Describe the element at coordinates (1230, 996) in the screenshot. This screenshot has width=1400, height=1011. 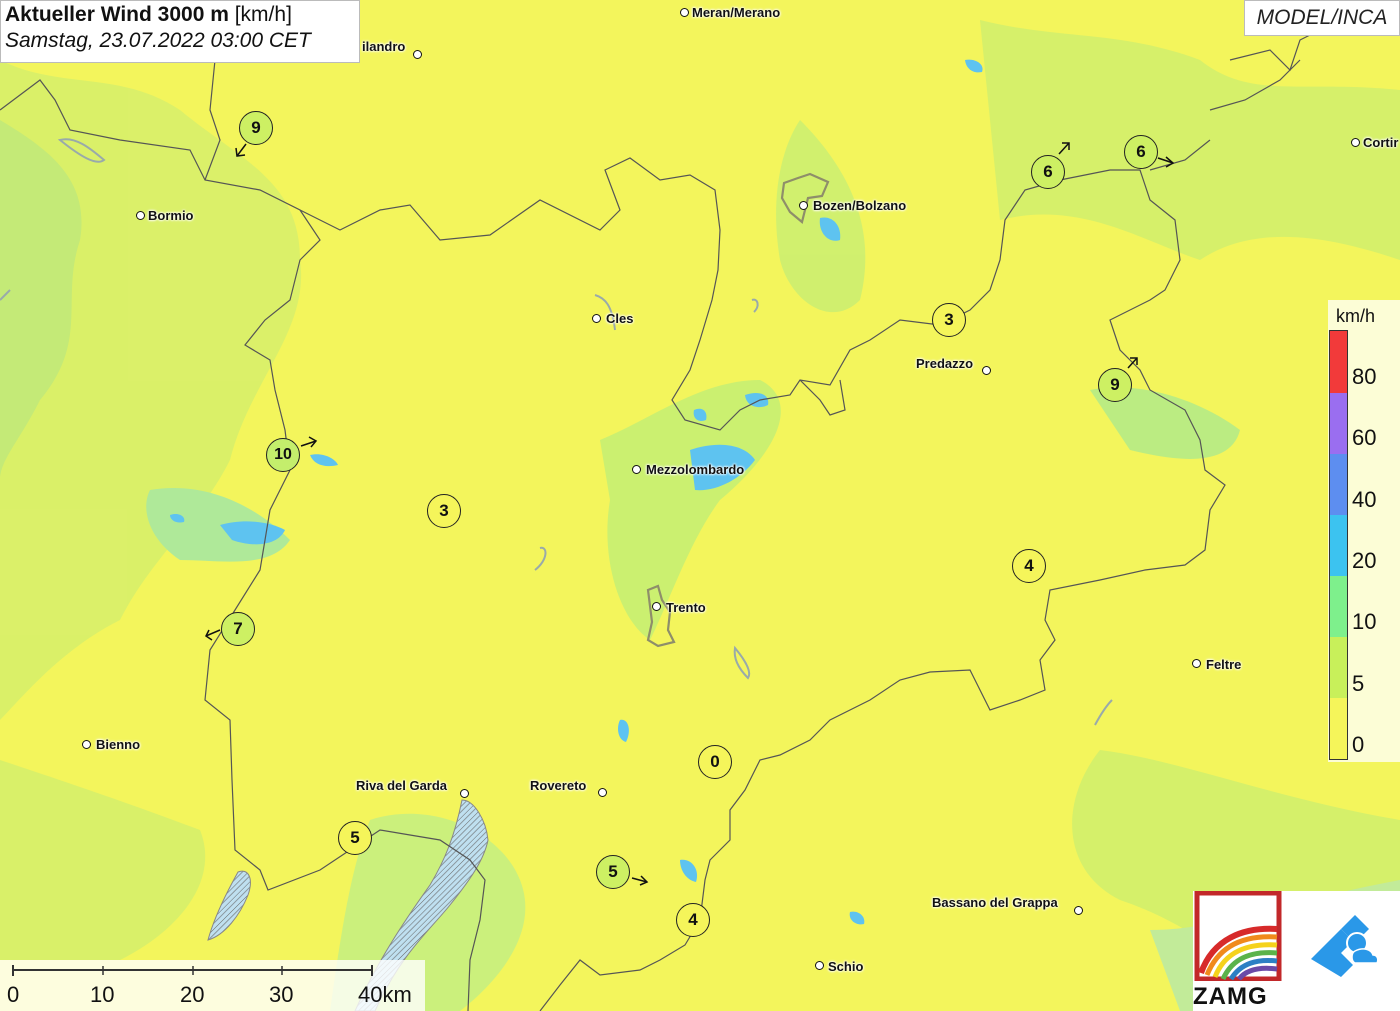
I see `zamg-logo-text: ZAMG` at that location.